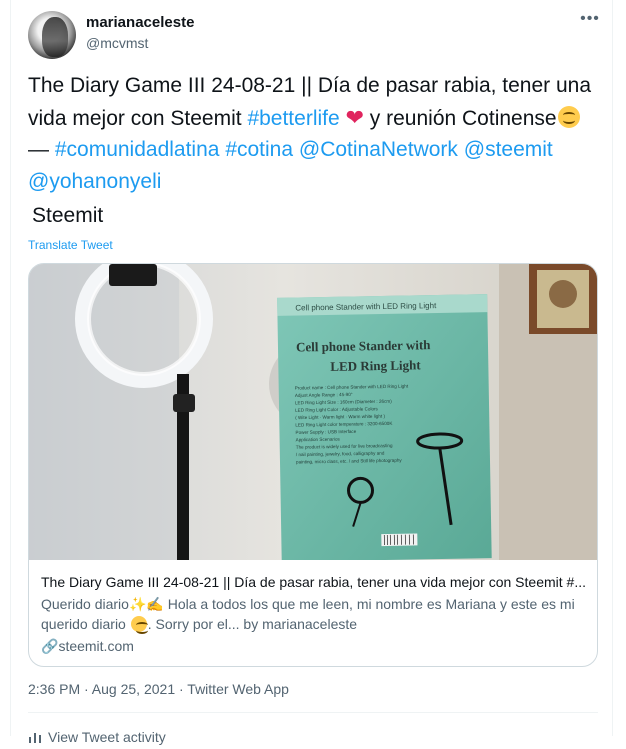 The height and width of the screenshot is (749, 626). I want to click on tweet-text-part: —, so click(41, 149).